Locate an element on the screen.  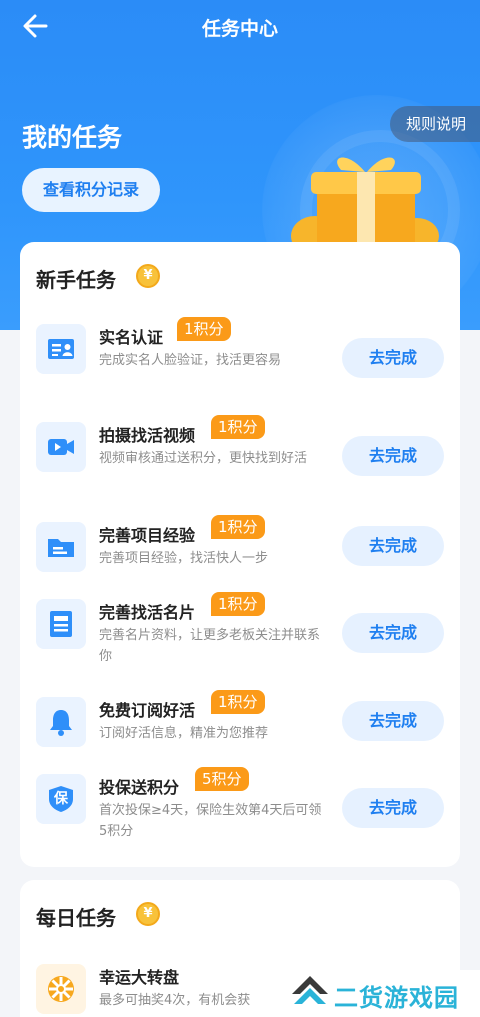
shield-label: 保 is located at coordinates (61, 799).